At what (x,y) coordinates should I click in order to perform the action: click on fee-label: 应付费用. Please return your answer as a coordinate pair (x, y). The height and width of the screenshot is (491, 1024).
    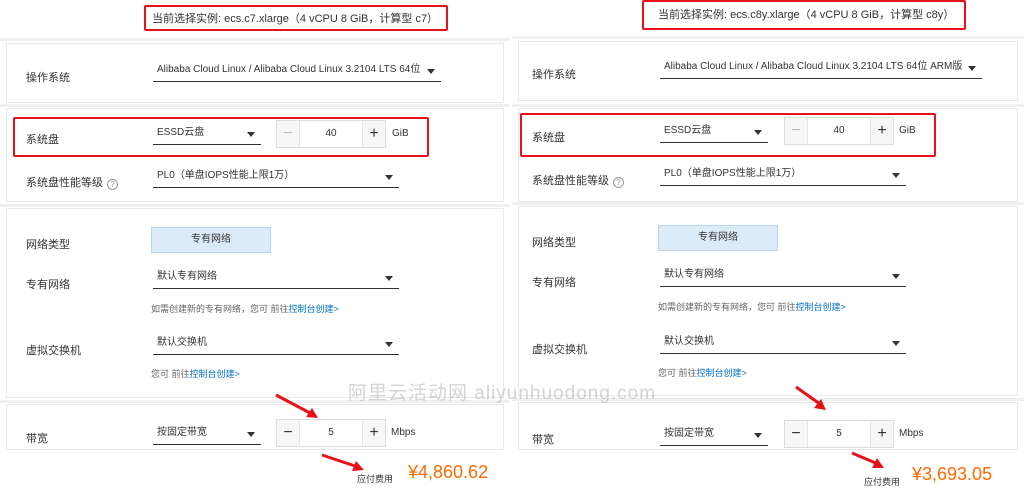
    Looking at the image, I should click on (882, 482).